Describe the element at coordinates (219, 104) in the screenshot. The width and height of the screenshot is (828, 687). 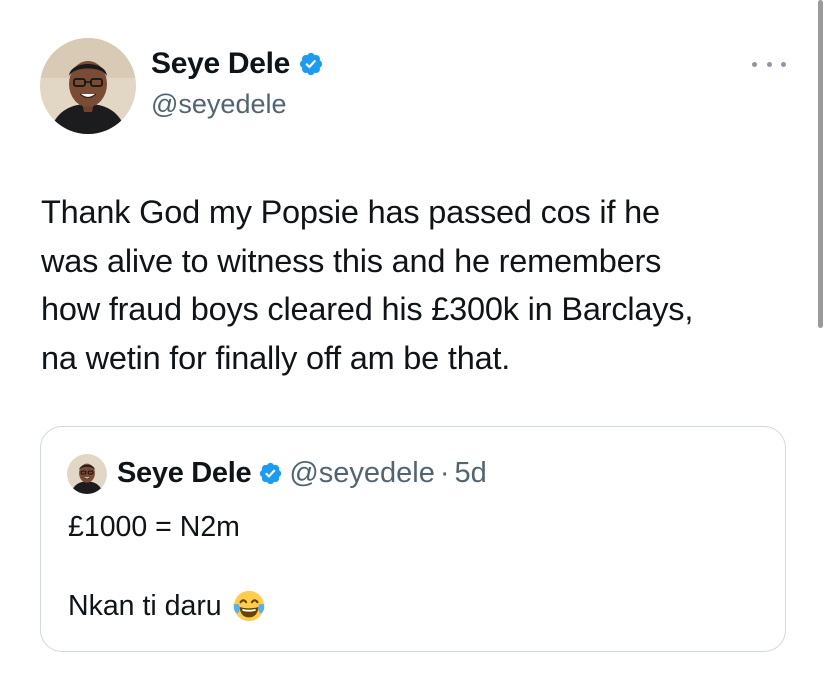
I see `author-handle: @seyedele` at that location.